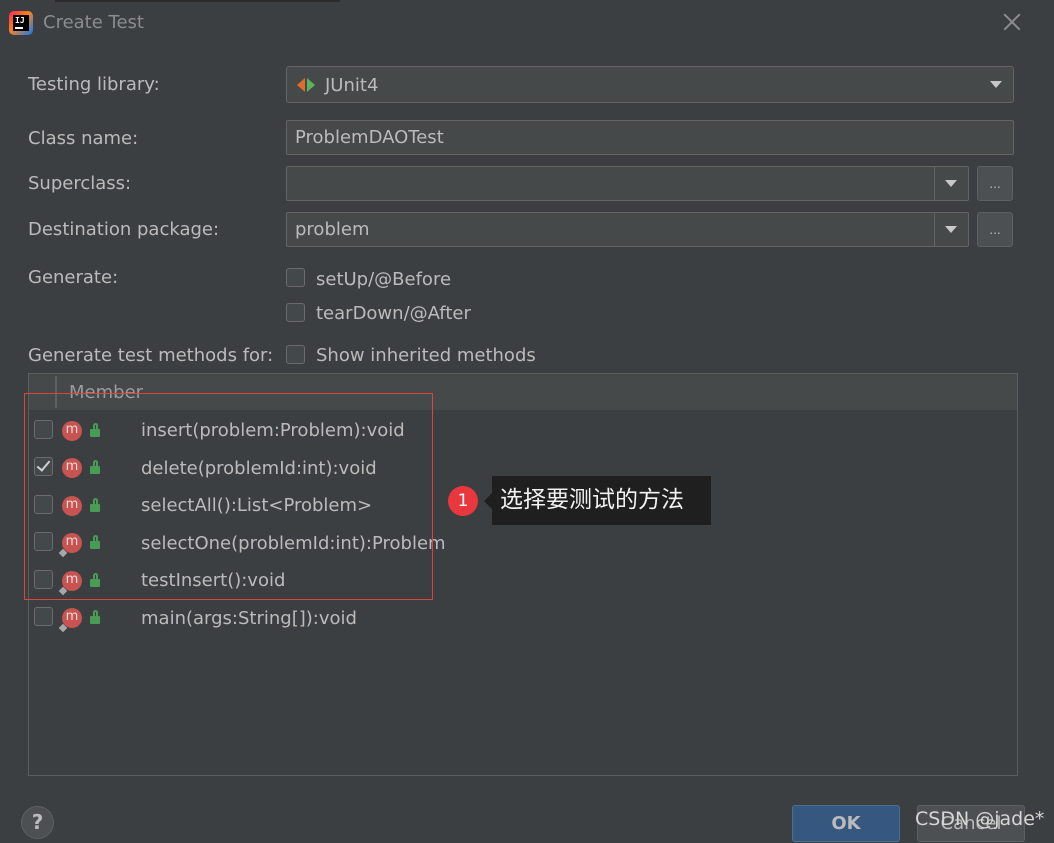 Image resolution: width=1054 pixels, height=843 pixels. Describe the element at coordinates (228, 496) in the screenshot. I see `highlight-box` at that location.